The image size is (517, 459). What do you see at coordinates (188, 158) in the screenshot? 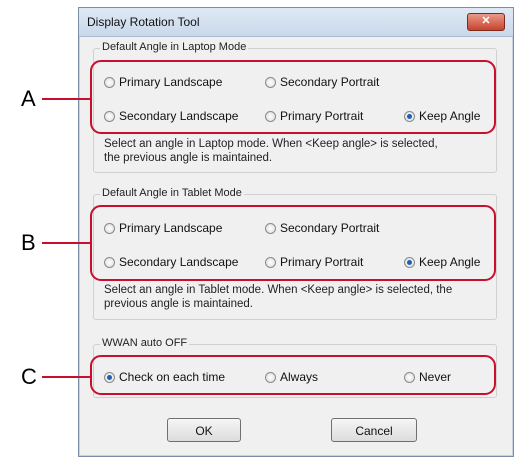
I see `help-line: the previous angle is maintained.` at bounding box center [188, 158].